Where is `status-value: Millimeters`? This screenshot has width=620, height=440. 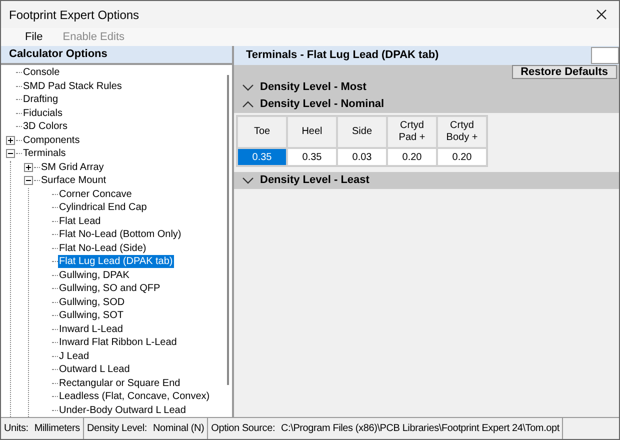 status-value: Millimeters is located at coordinates (57, 429).